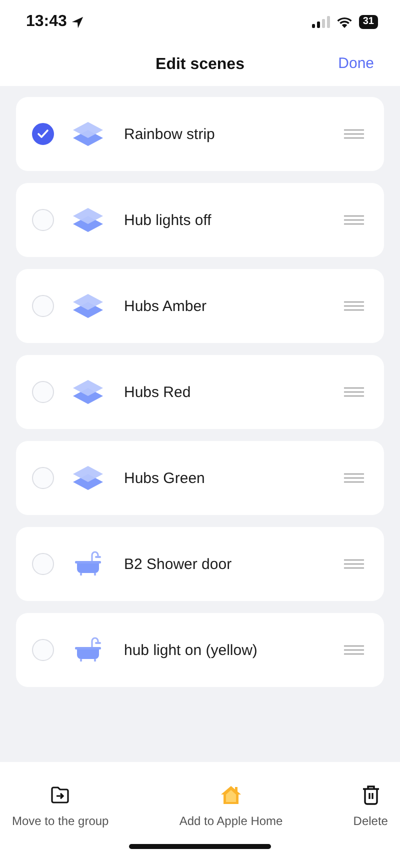 This screenshot has width=400, height=866. What do you see at coordinates (158, 392) in the screenshot?
I see `scene-name: Hubs Red` at bounding box center [158, 392].